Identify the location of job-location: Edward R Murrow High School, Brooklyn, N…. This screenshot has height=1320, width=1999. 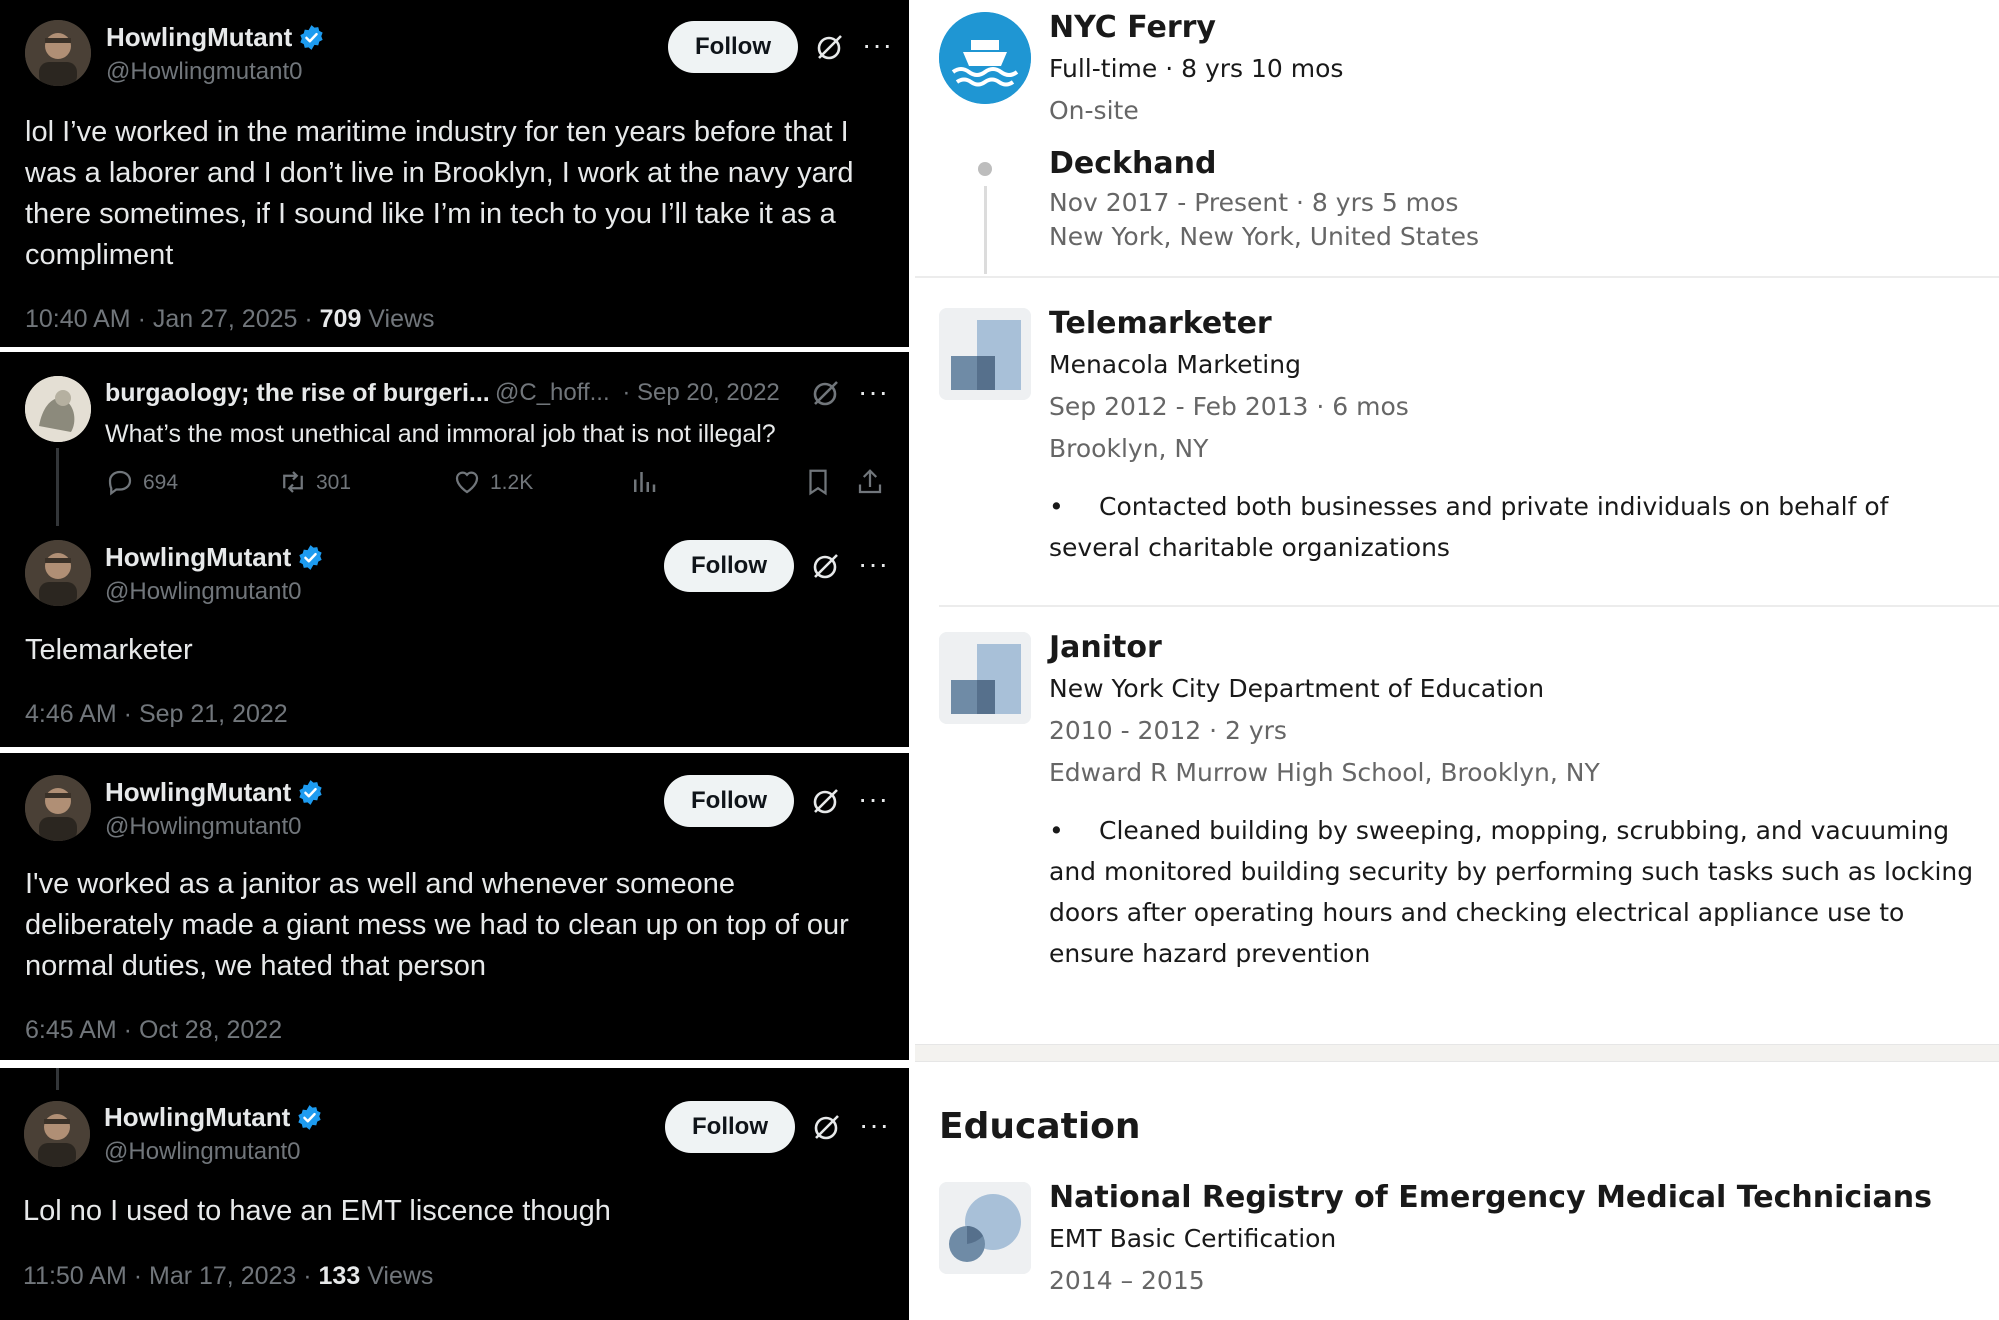
(1324, 772).